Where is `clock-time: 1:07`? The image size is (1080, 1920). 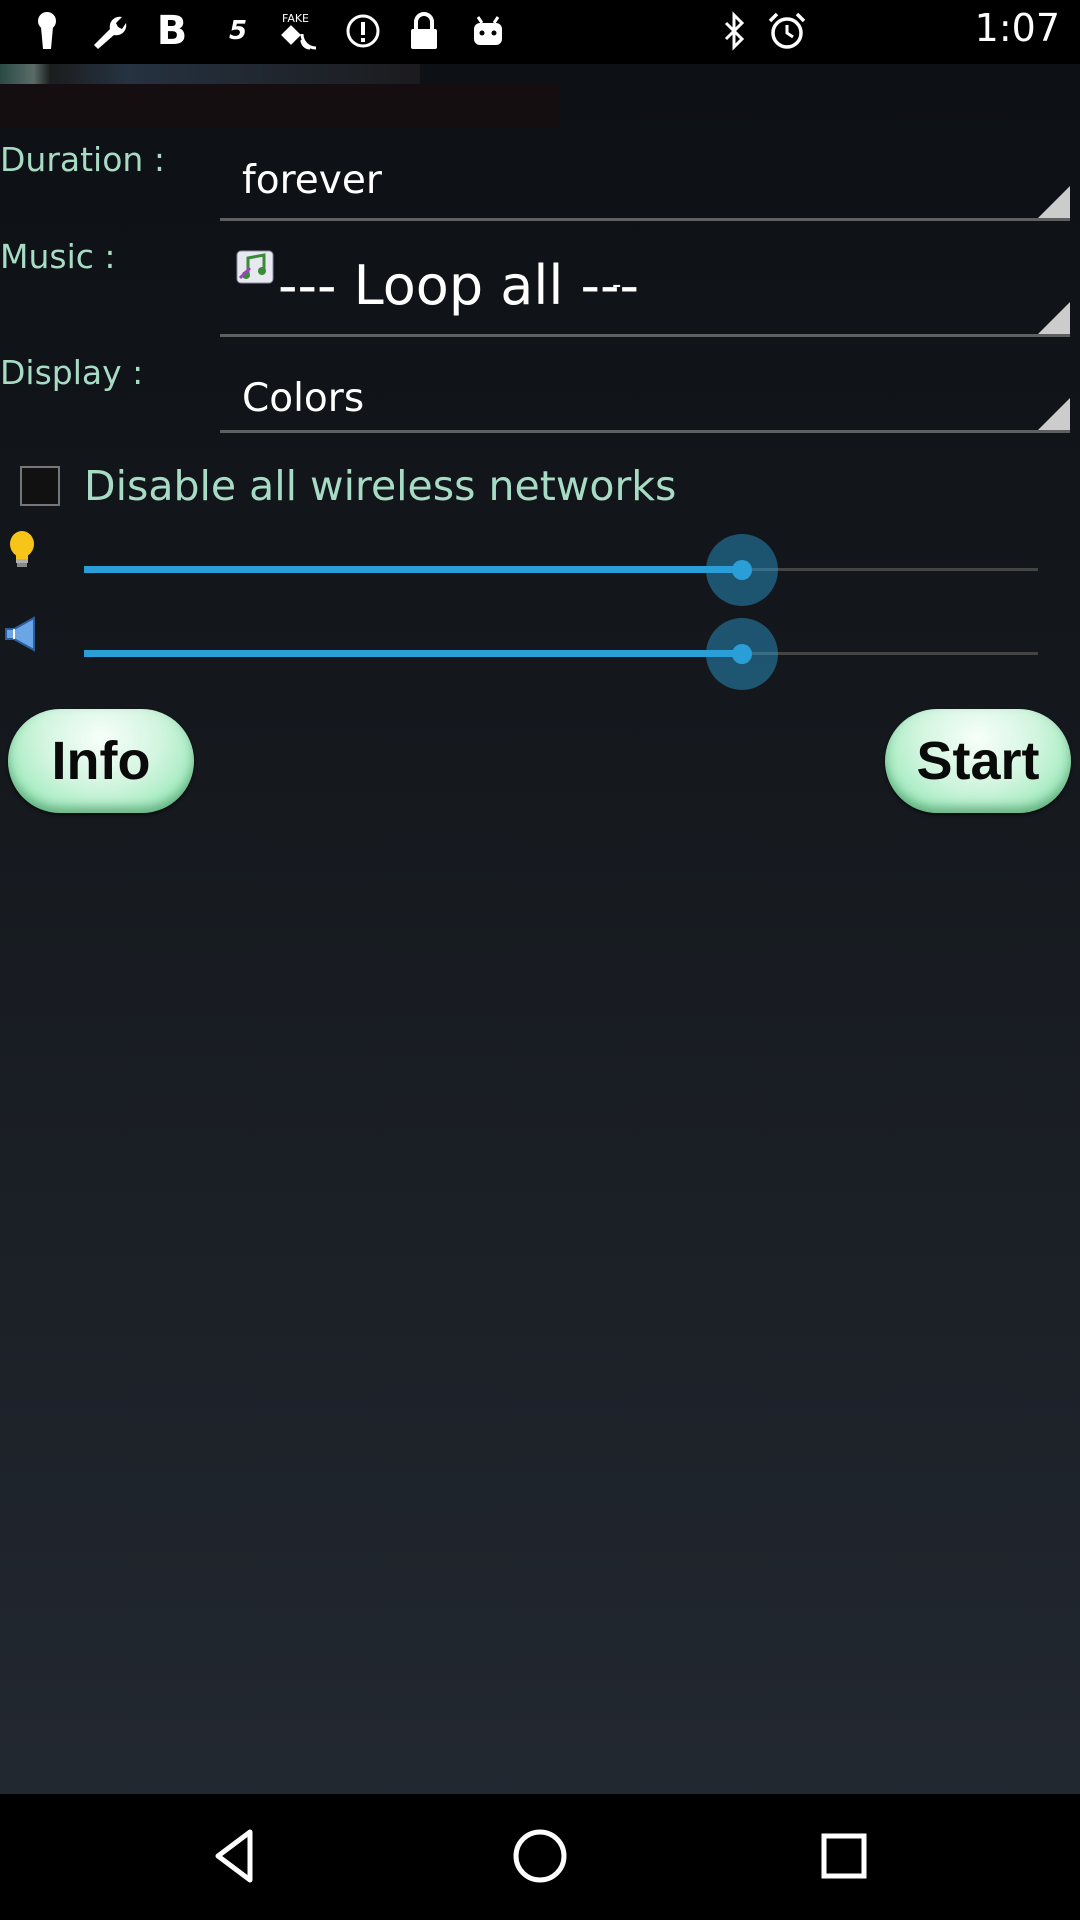 clock-time: 1:07 is located at coordinates (1017, 28).